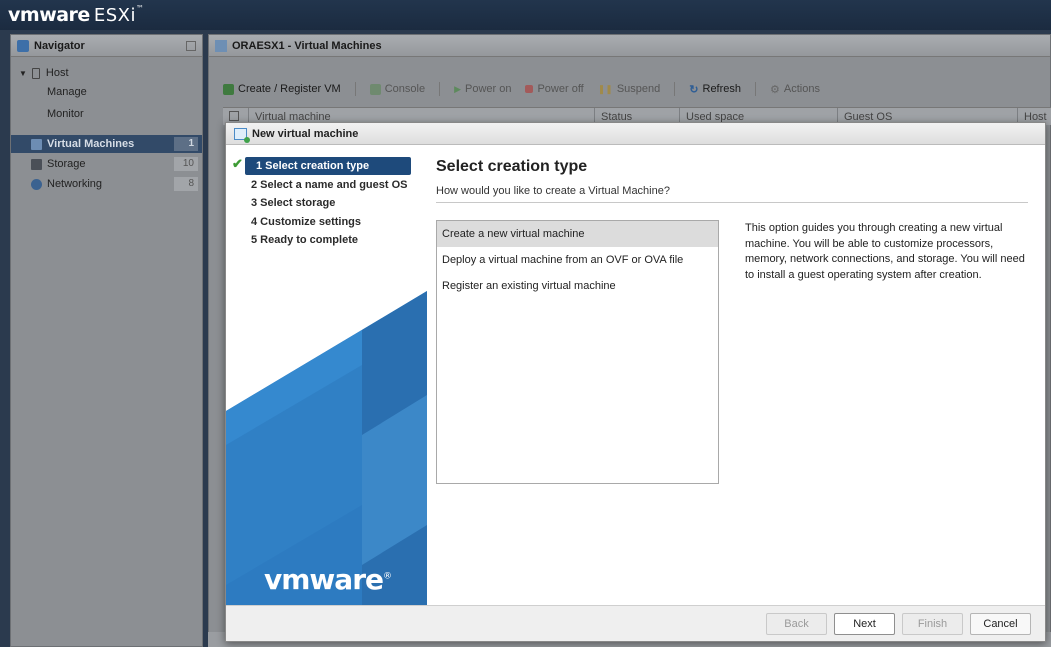 The height and width of the screenshot is (647, 1051). What do you see at coordinates (221, 45) in the screenshot?
I see `vm-list-icon` at bounding box center [221, 45].